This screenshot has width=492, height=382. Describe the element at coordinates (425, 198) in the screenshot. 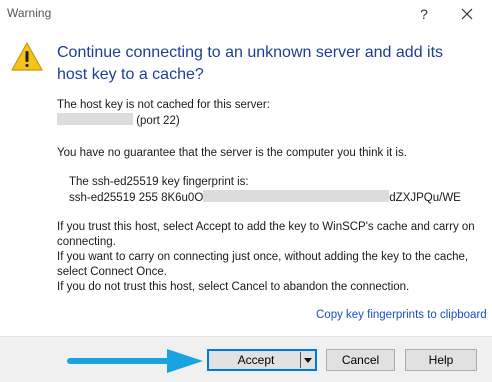

I see `fingerprint-suffix: dZXJPQu/WE` at that location.